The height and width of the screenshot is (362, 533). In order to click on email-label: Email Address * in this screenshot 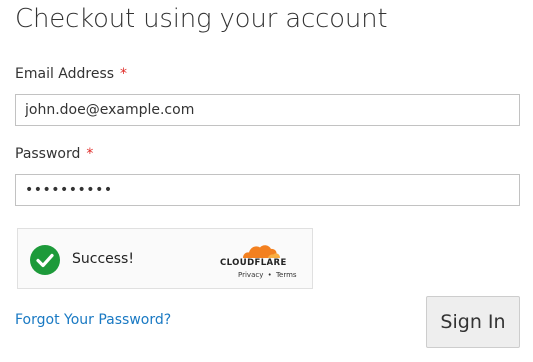, I will do `click(71, 74)`.